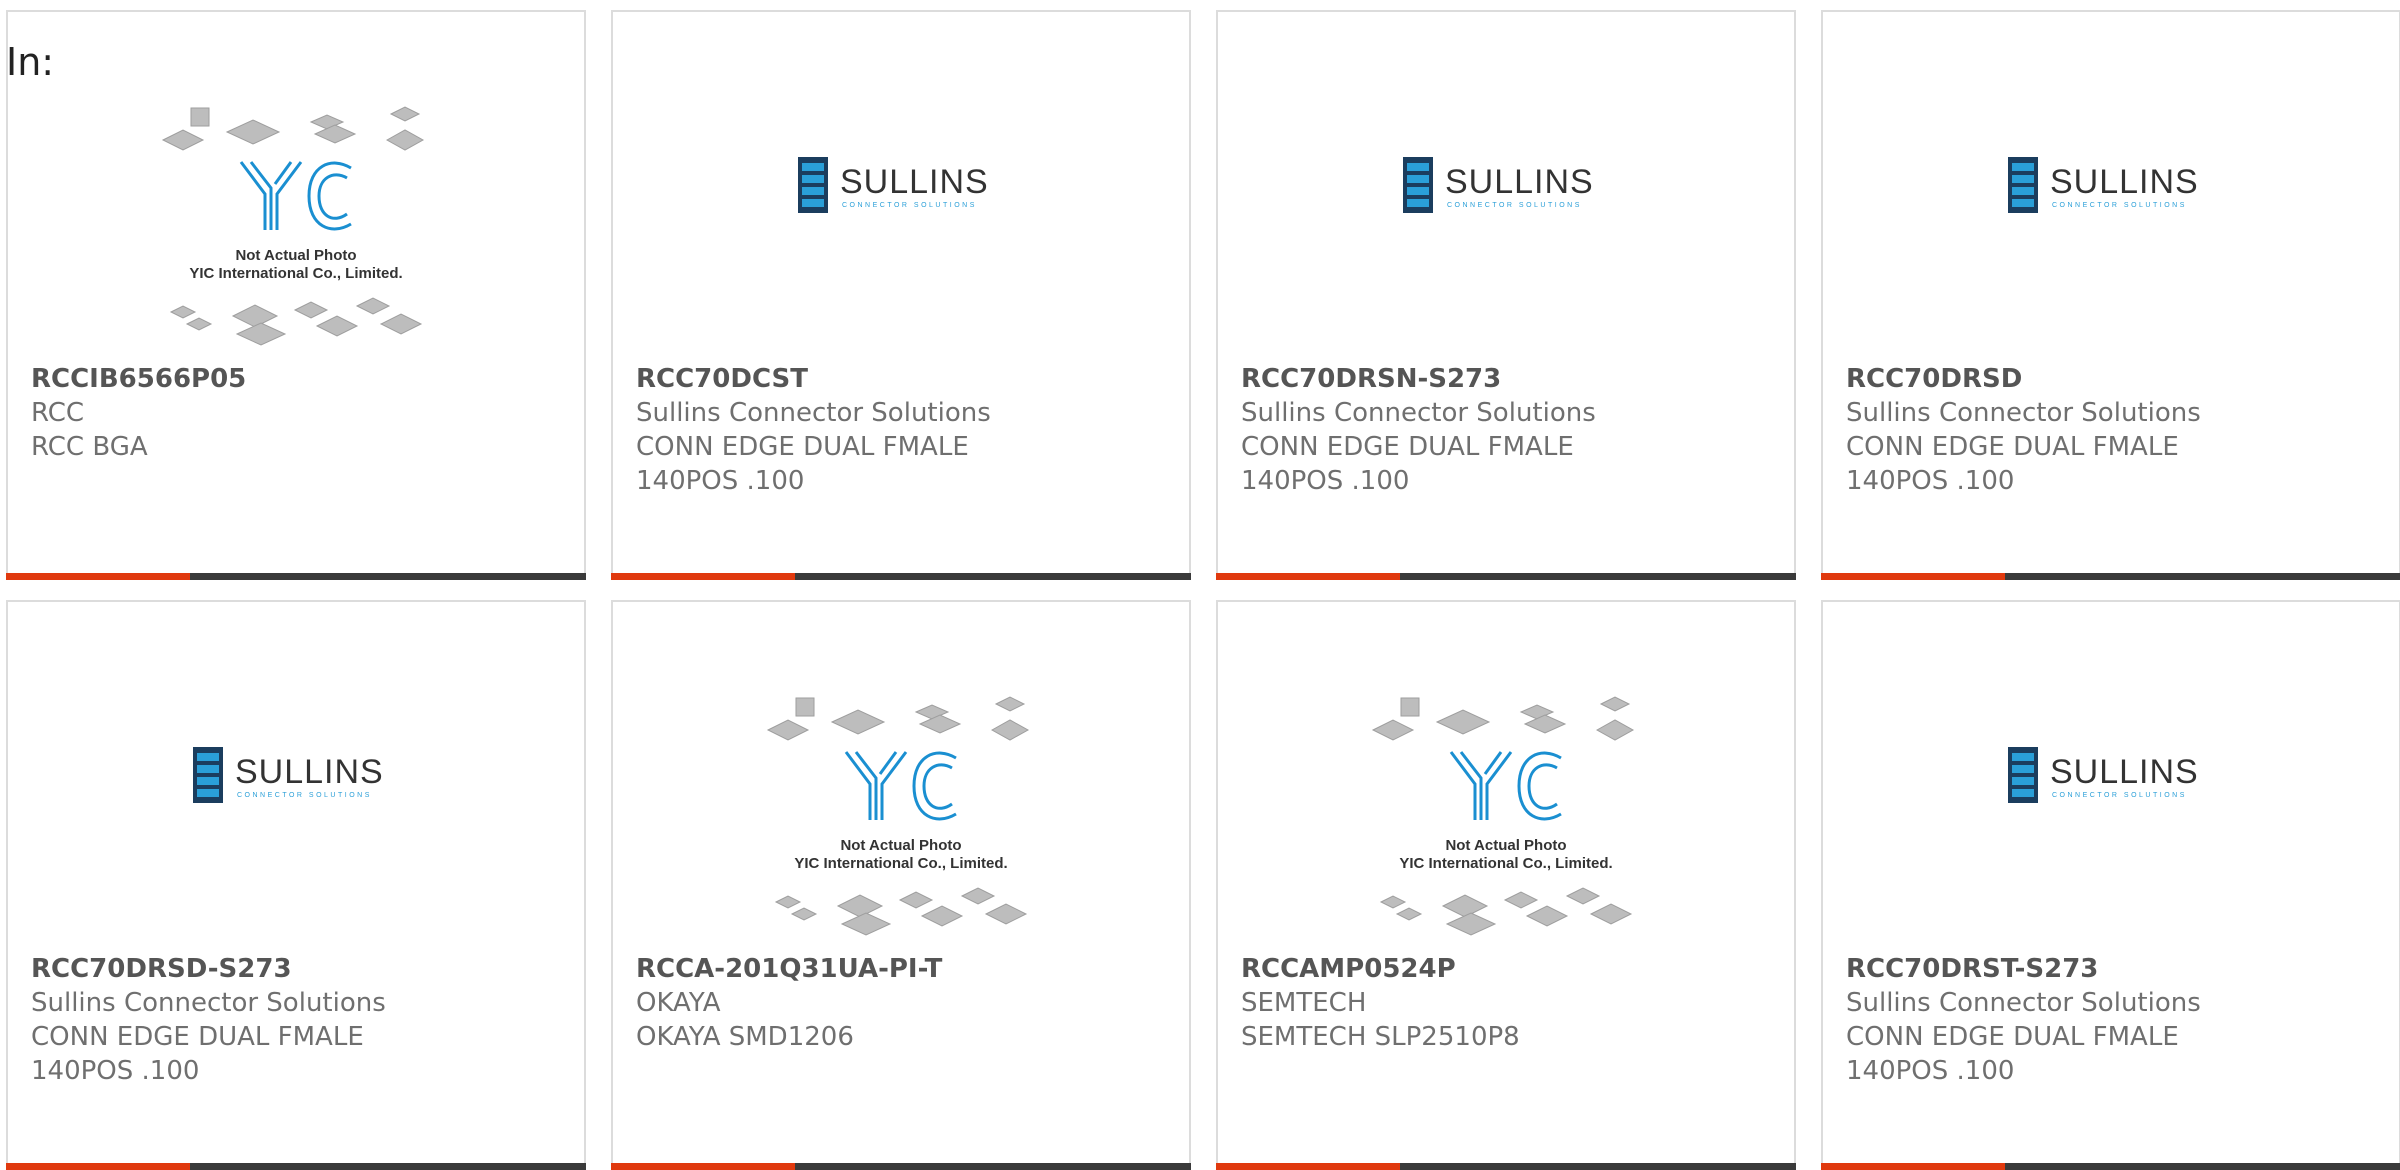 This screenshot has height=1170, width=2400. I want to click on part-number-link: RCC70DRST-S273, so click(2117, 969).